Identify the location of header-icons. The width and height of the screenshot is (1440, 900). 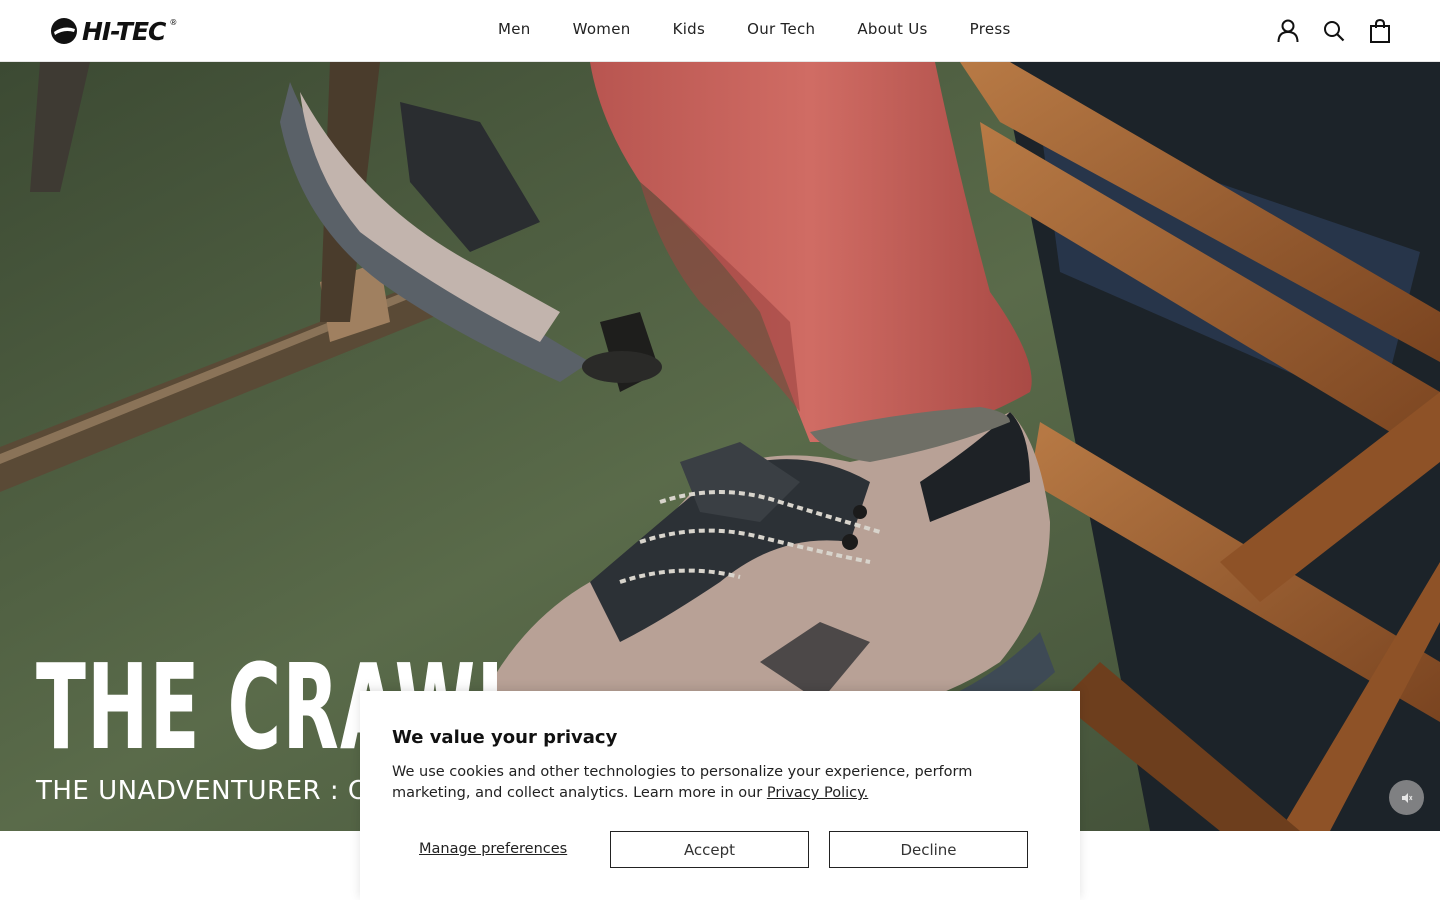
(1334, 31).